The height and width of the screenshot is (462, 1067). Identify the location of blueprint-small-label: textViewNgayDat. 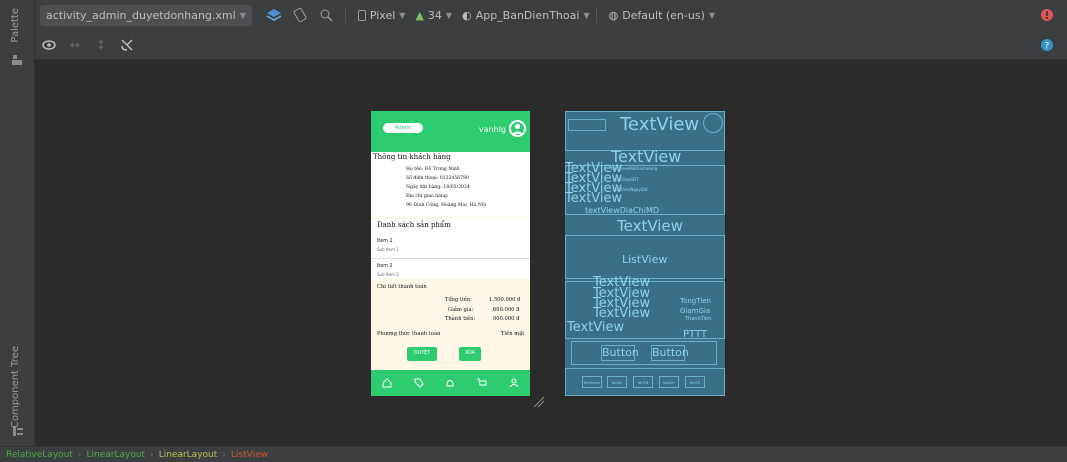
(630, 189).